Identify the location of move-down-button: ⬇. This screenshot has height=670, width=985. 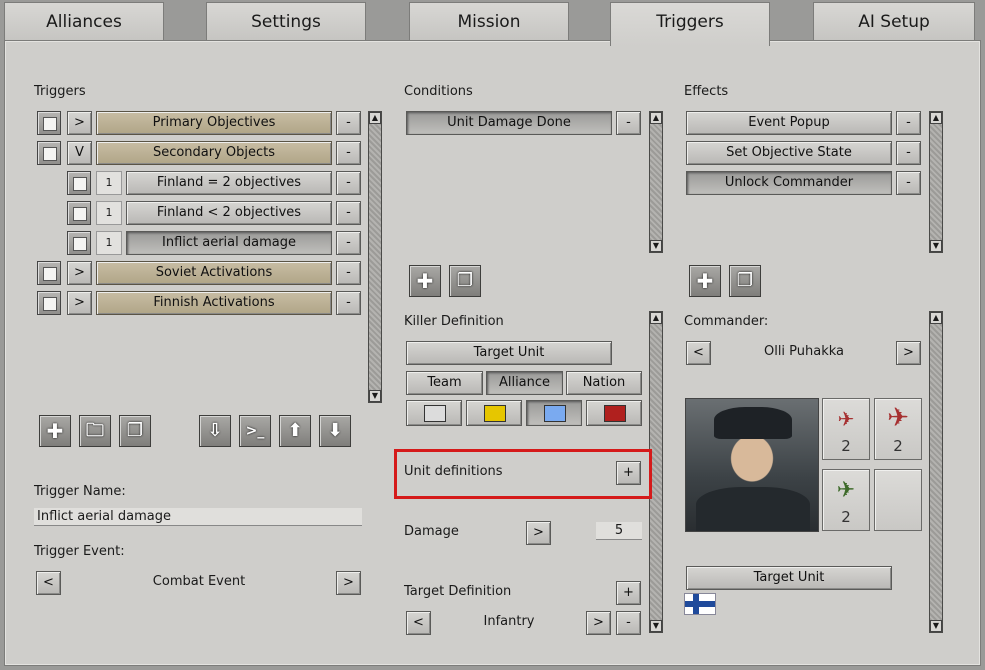
(335, 431).